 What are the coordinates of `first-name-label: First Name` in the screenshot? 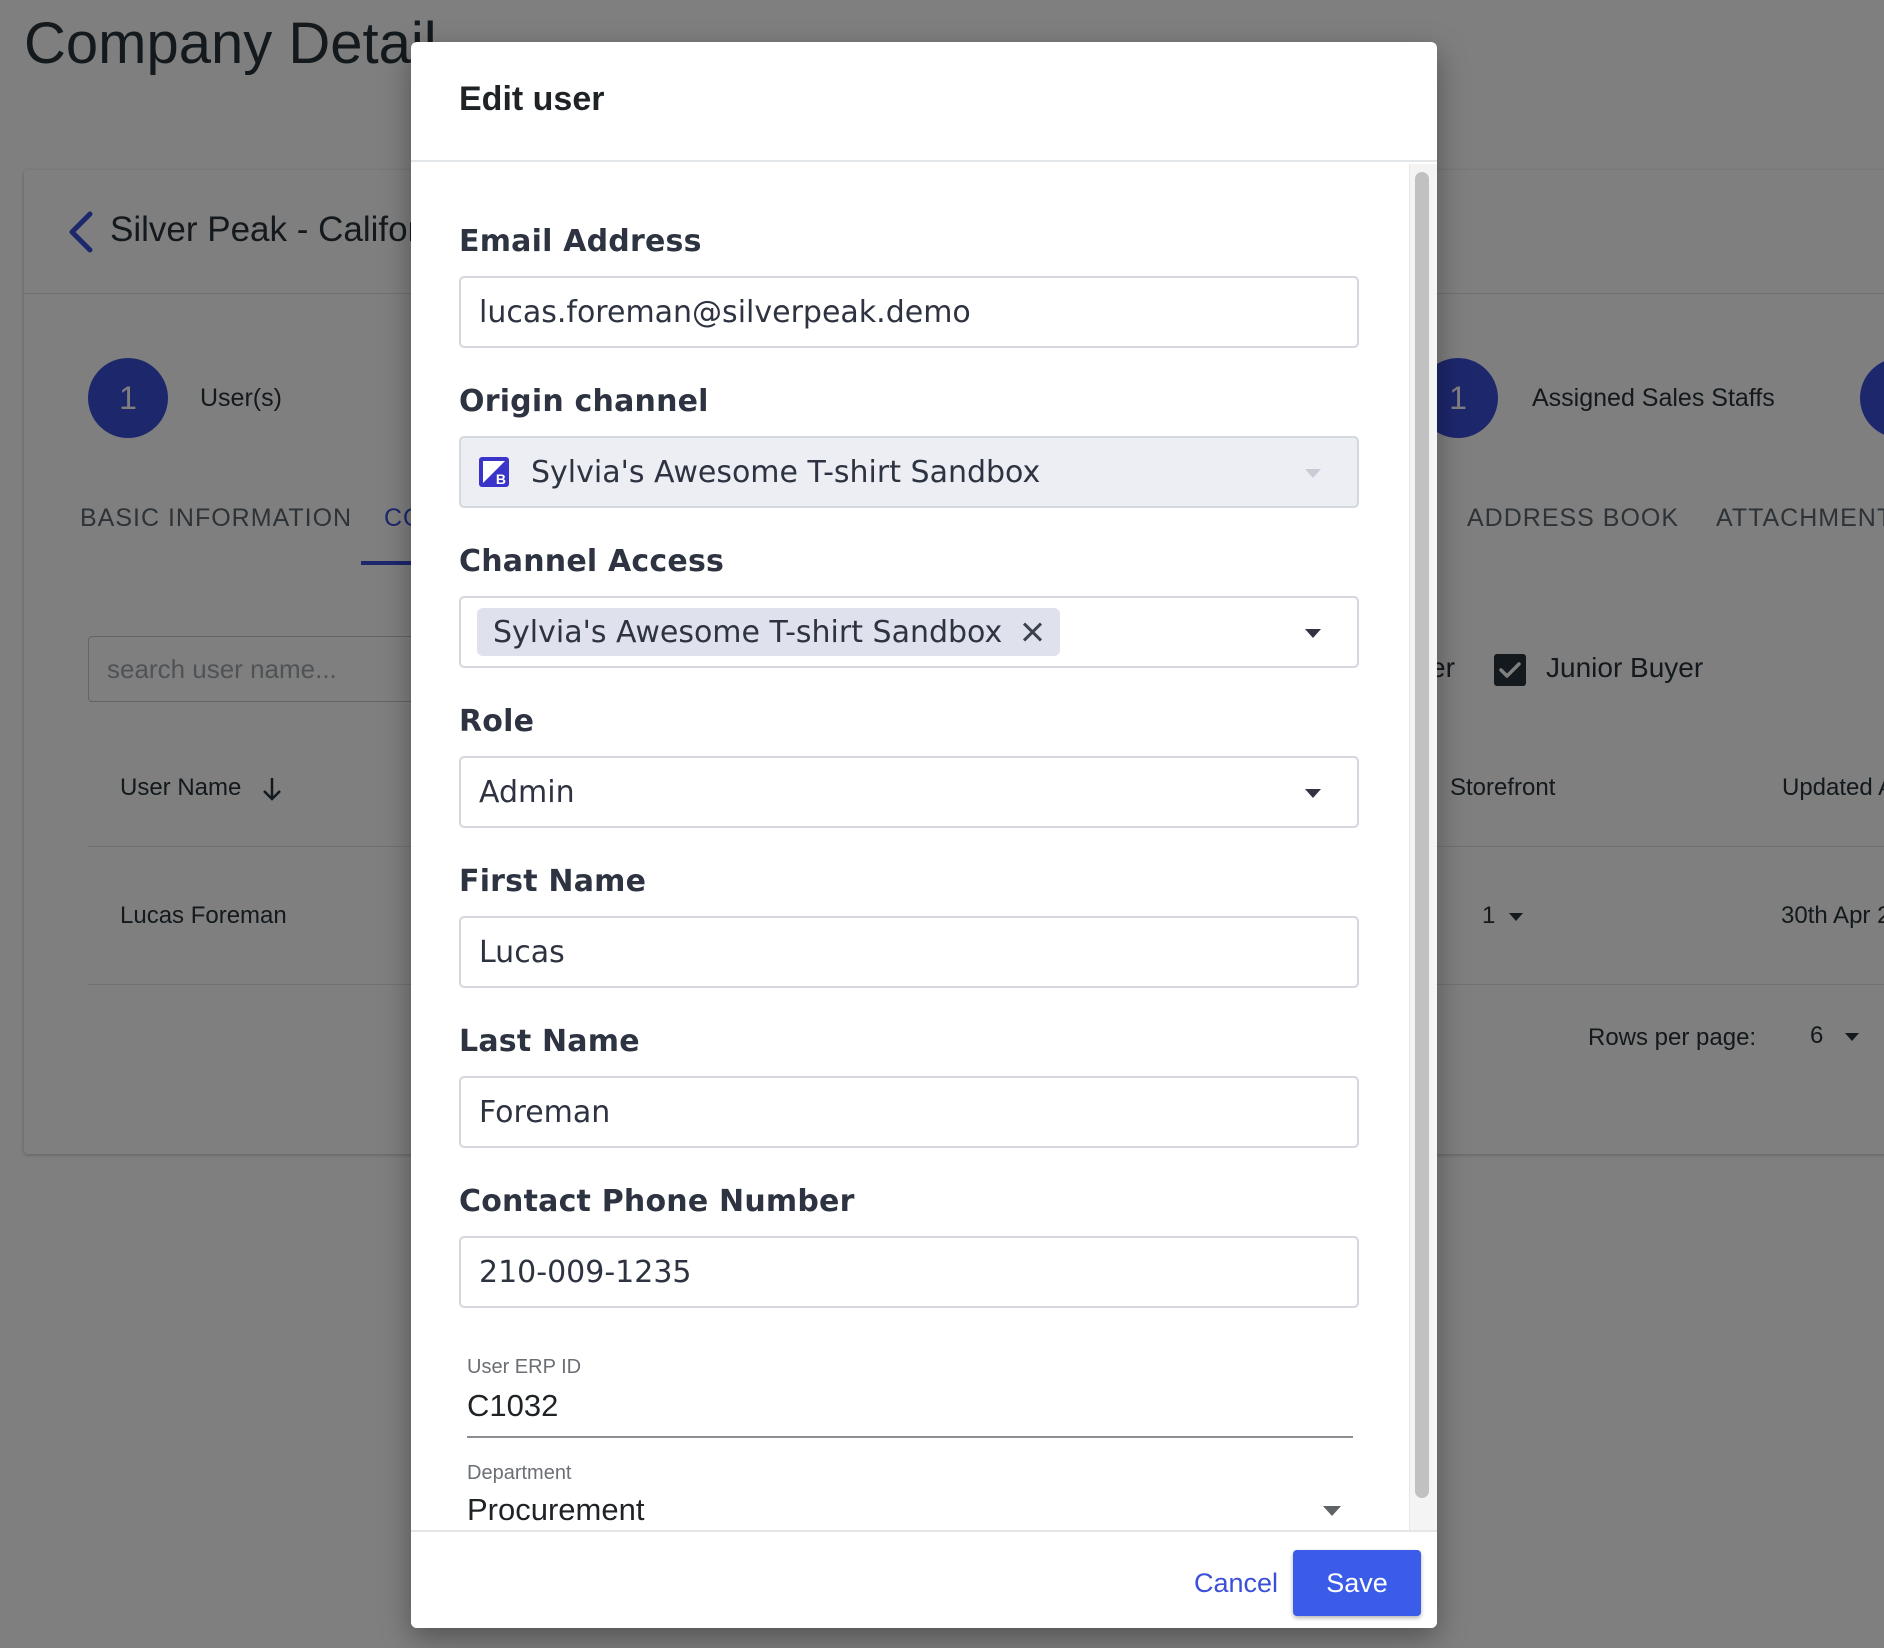 It's located at (553, 881).